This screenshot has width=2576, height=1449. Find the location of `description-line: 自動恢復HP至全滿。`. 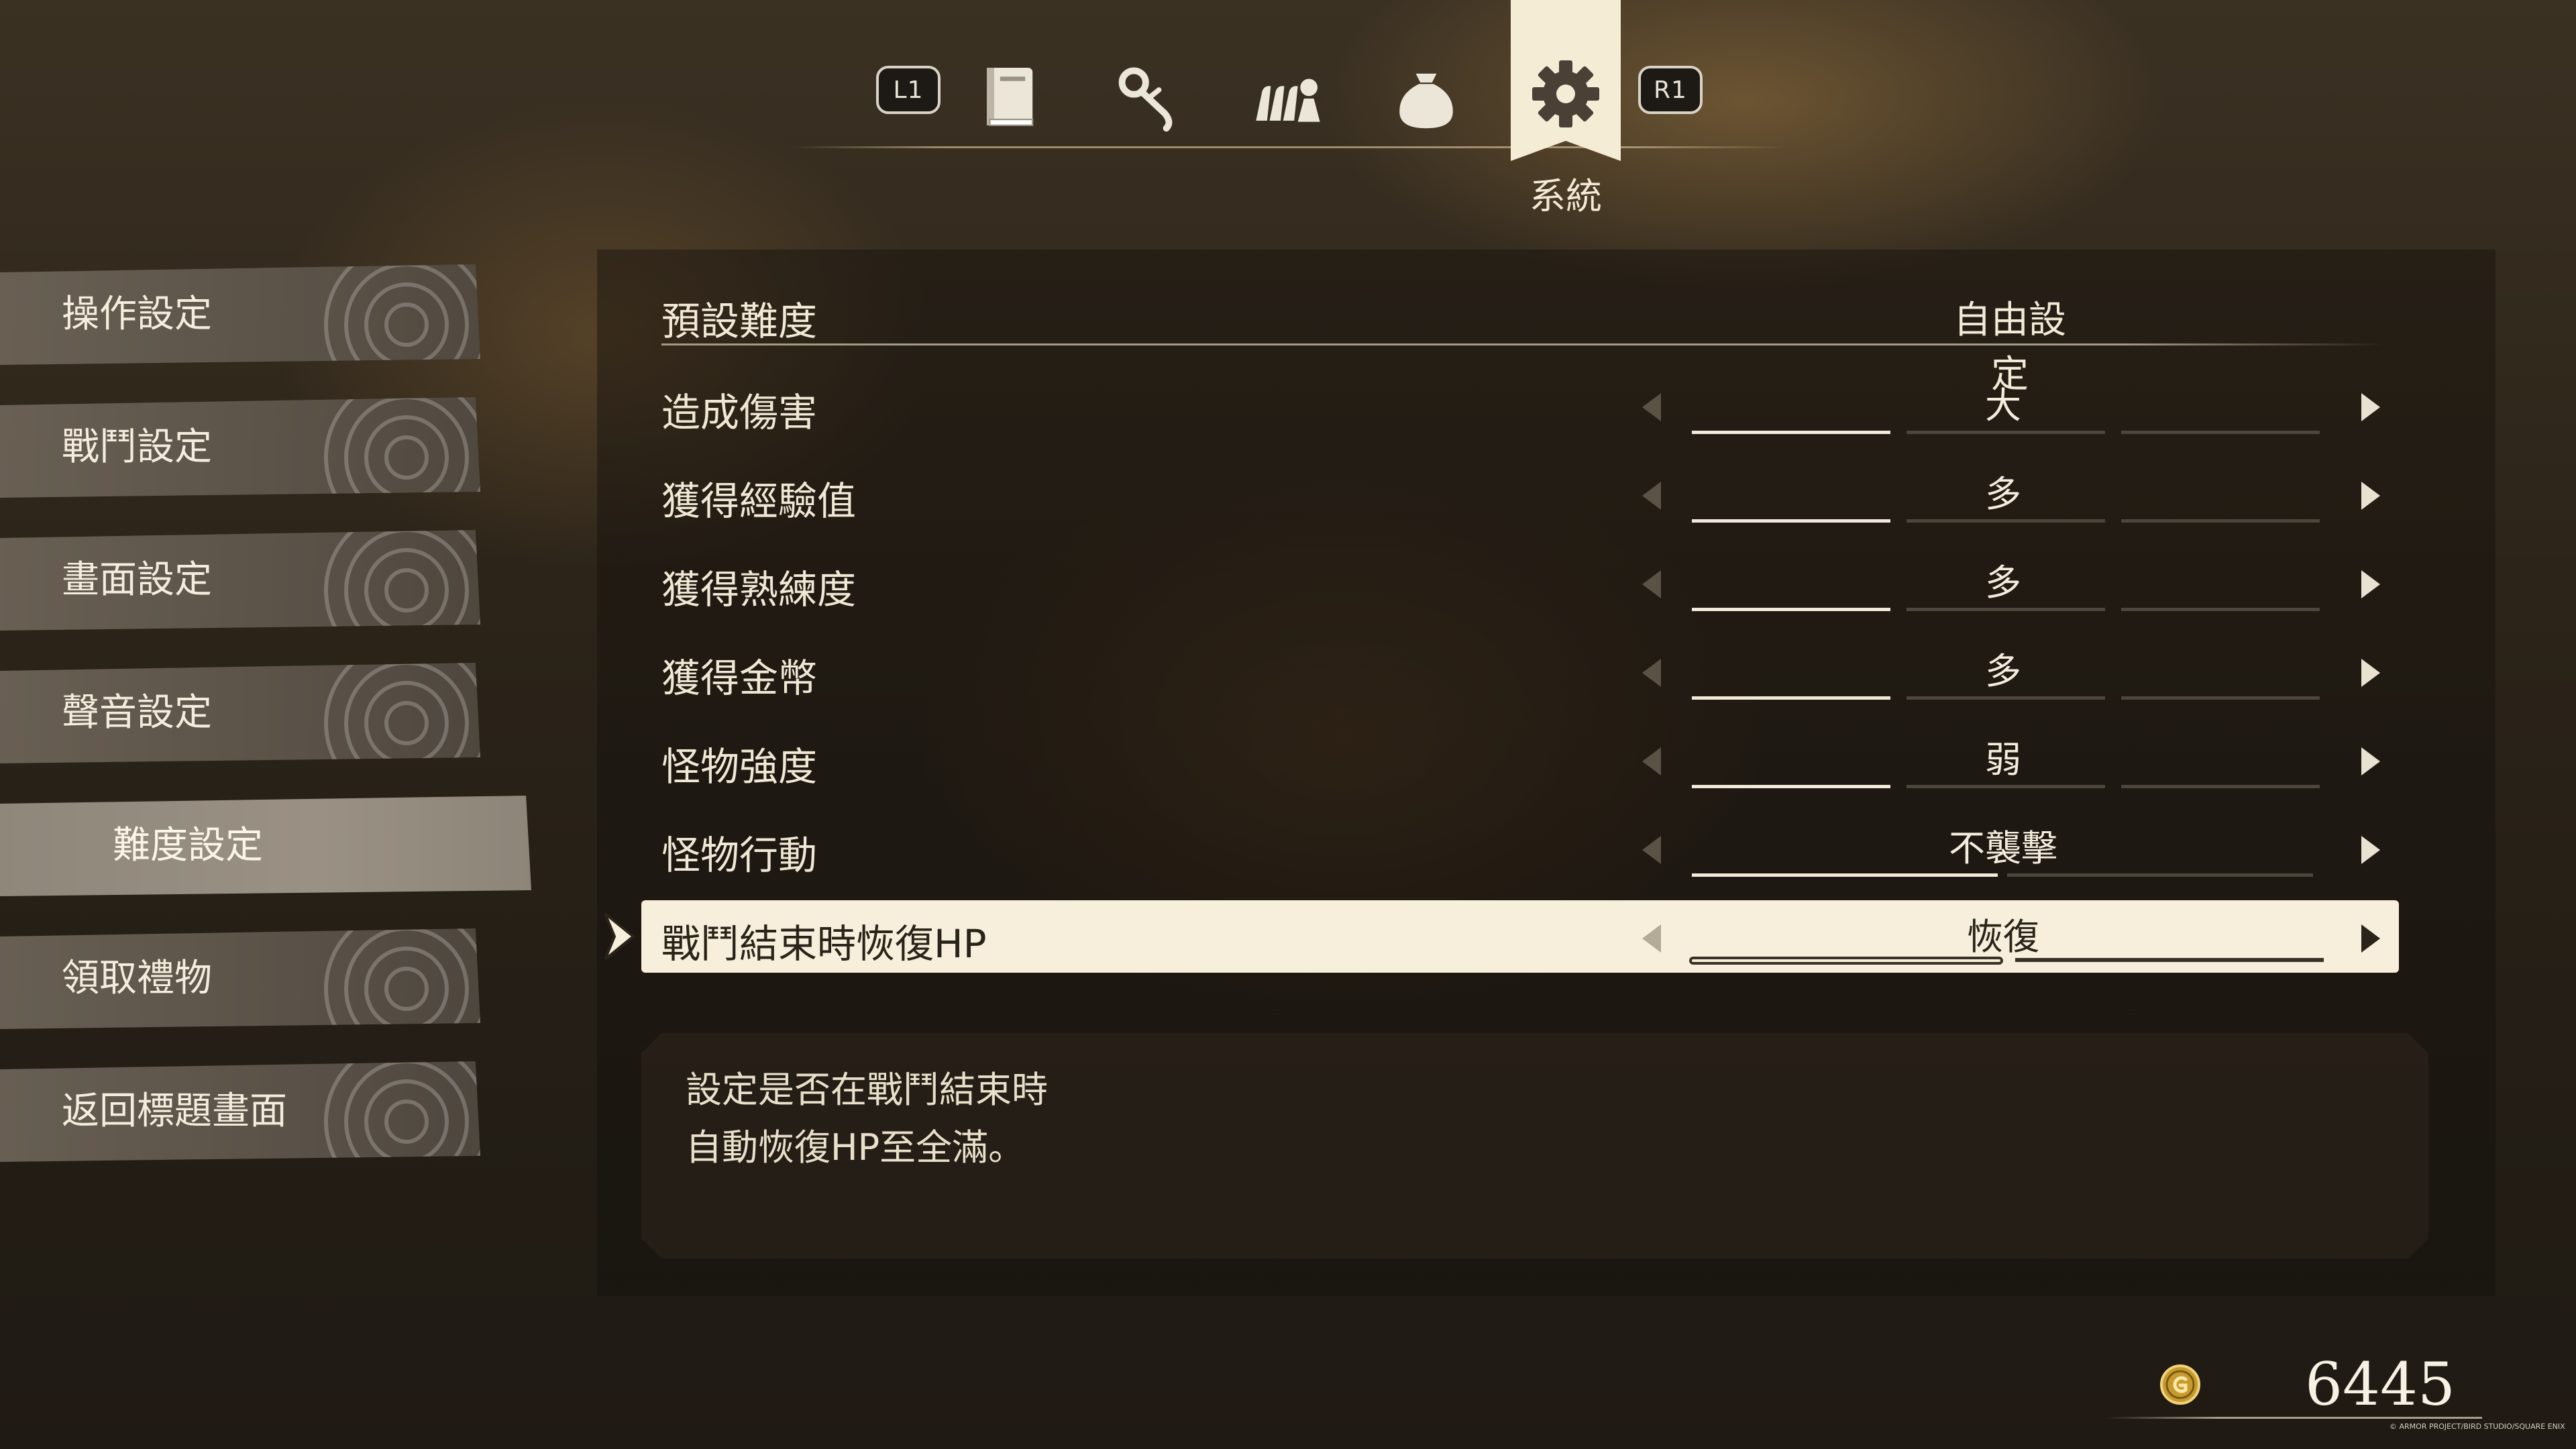

description-line: 自動恢復HP至全滿。 is located at coordinates (855, 1147).